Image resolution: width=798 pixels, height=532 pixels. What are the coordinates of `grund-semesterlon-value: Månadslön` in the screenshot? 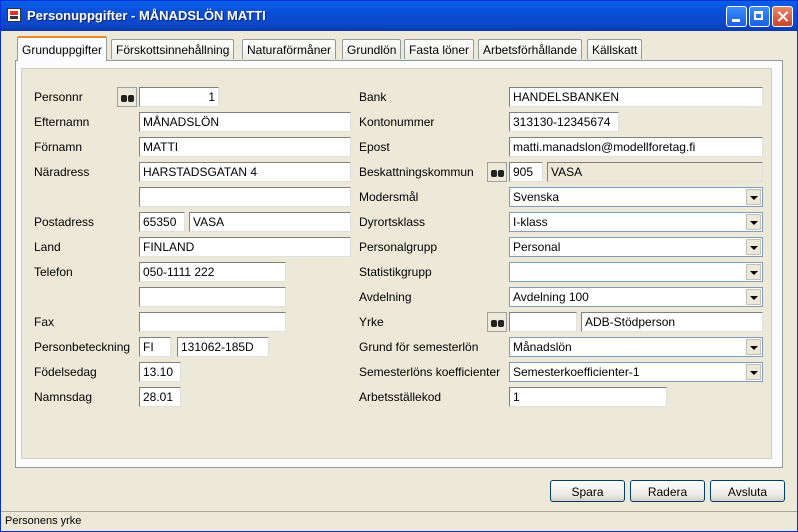 It's located at (542, 347).